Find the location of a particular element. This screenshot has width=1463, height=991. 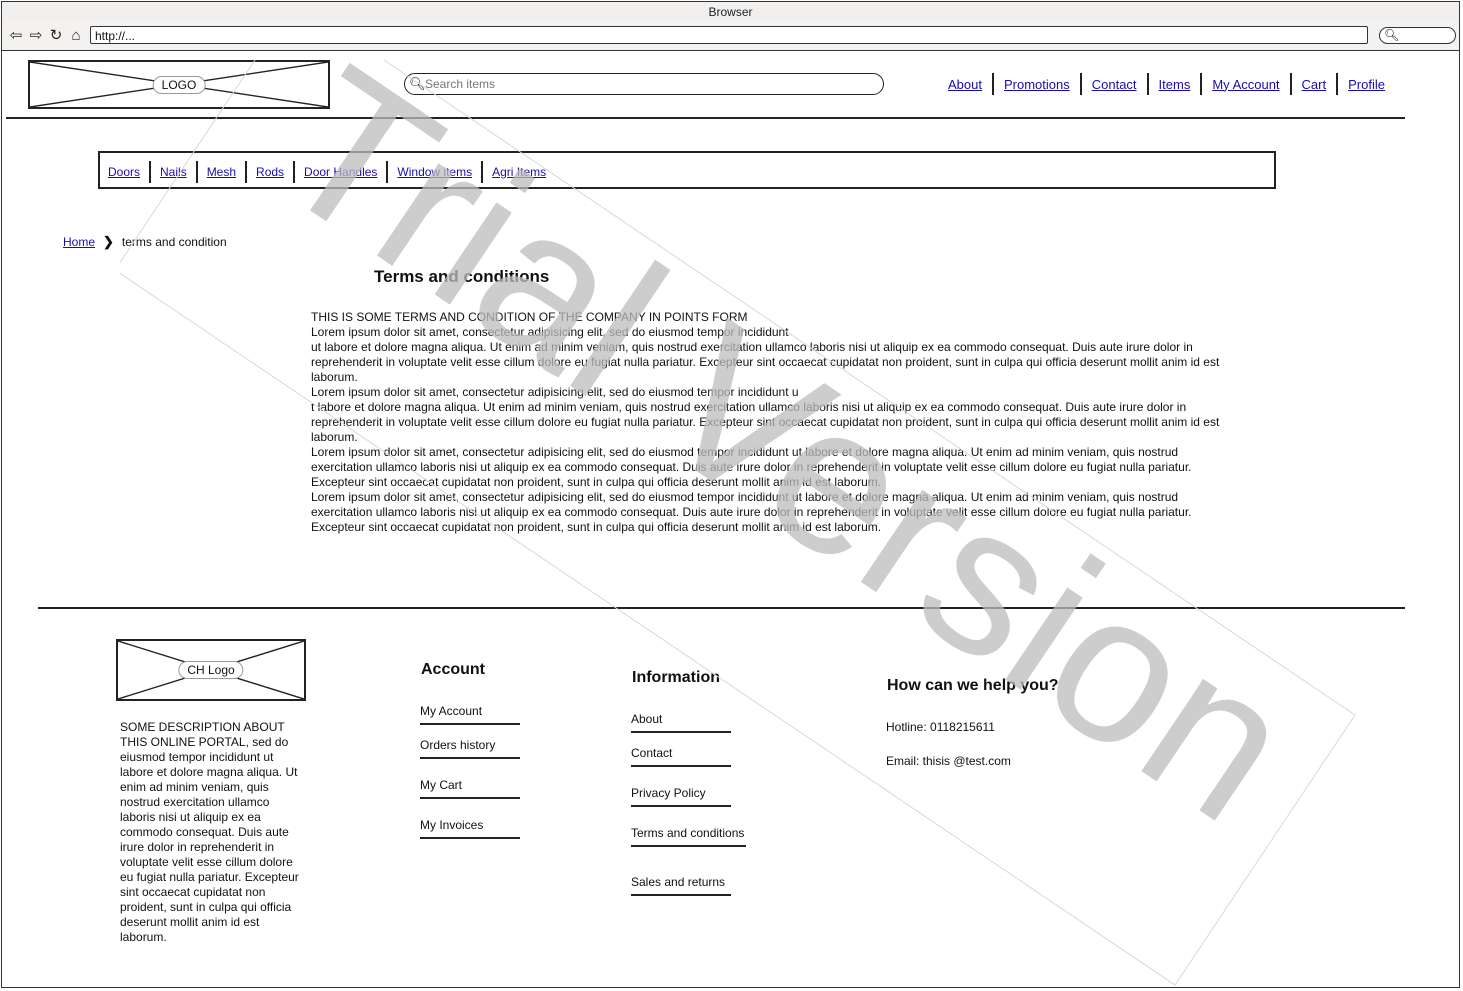

logo-label: LOGO is located at coordinates (179, 84).